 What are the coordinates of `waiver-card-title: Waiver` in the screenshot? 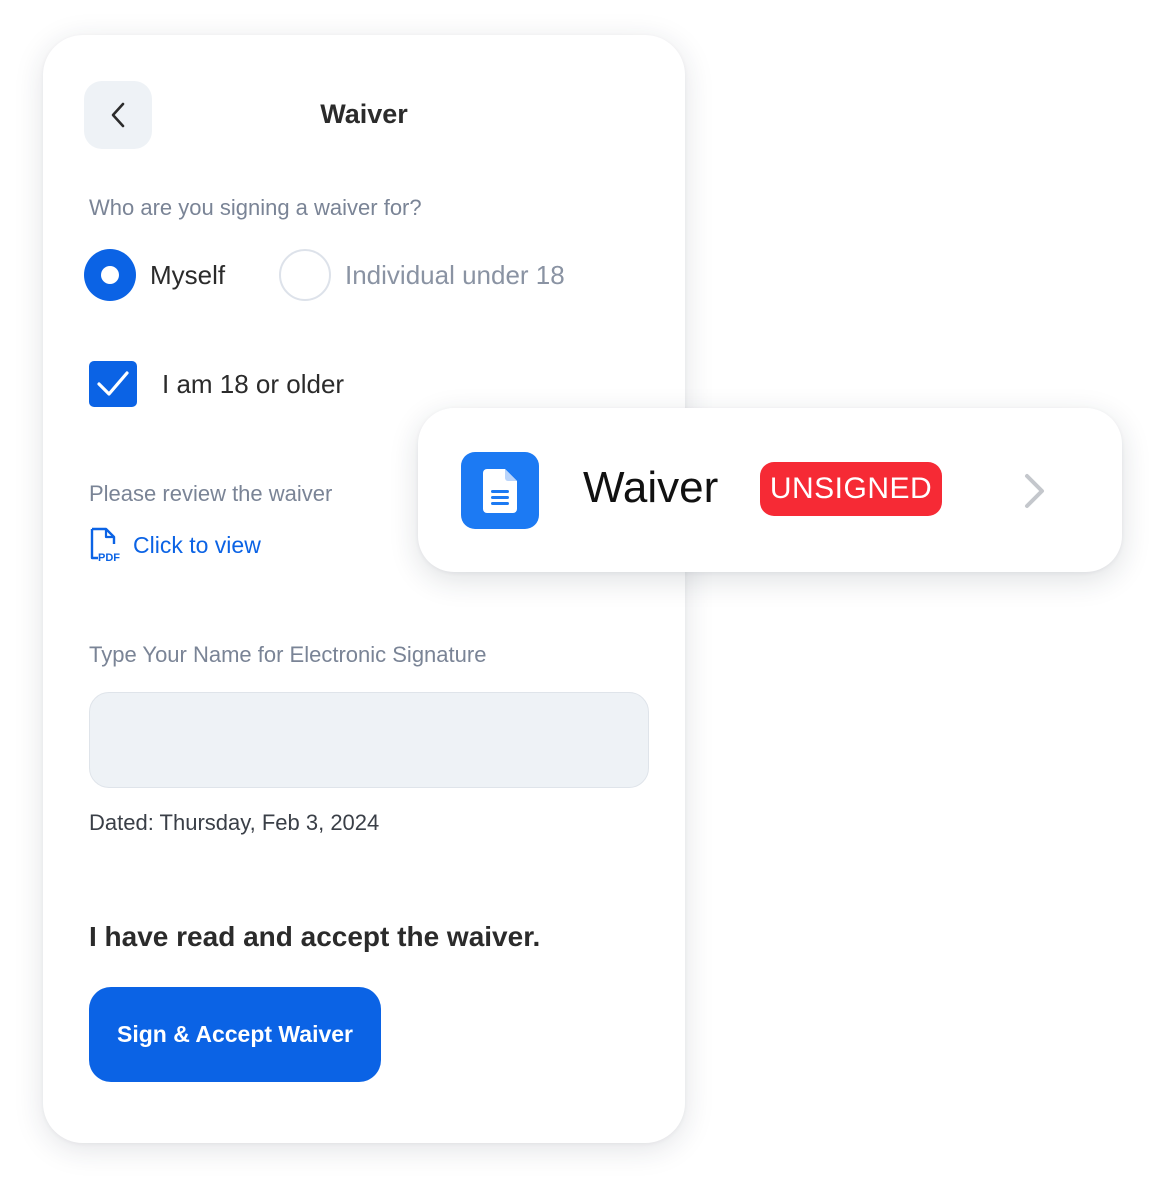 It's located at (651, 487).